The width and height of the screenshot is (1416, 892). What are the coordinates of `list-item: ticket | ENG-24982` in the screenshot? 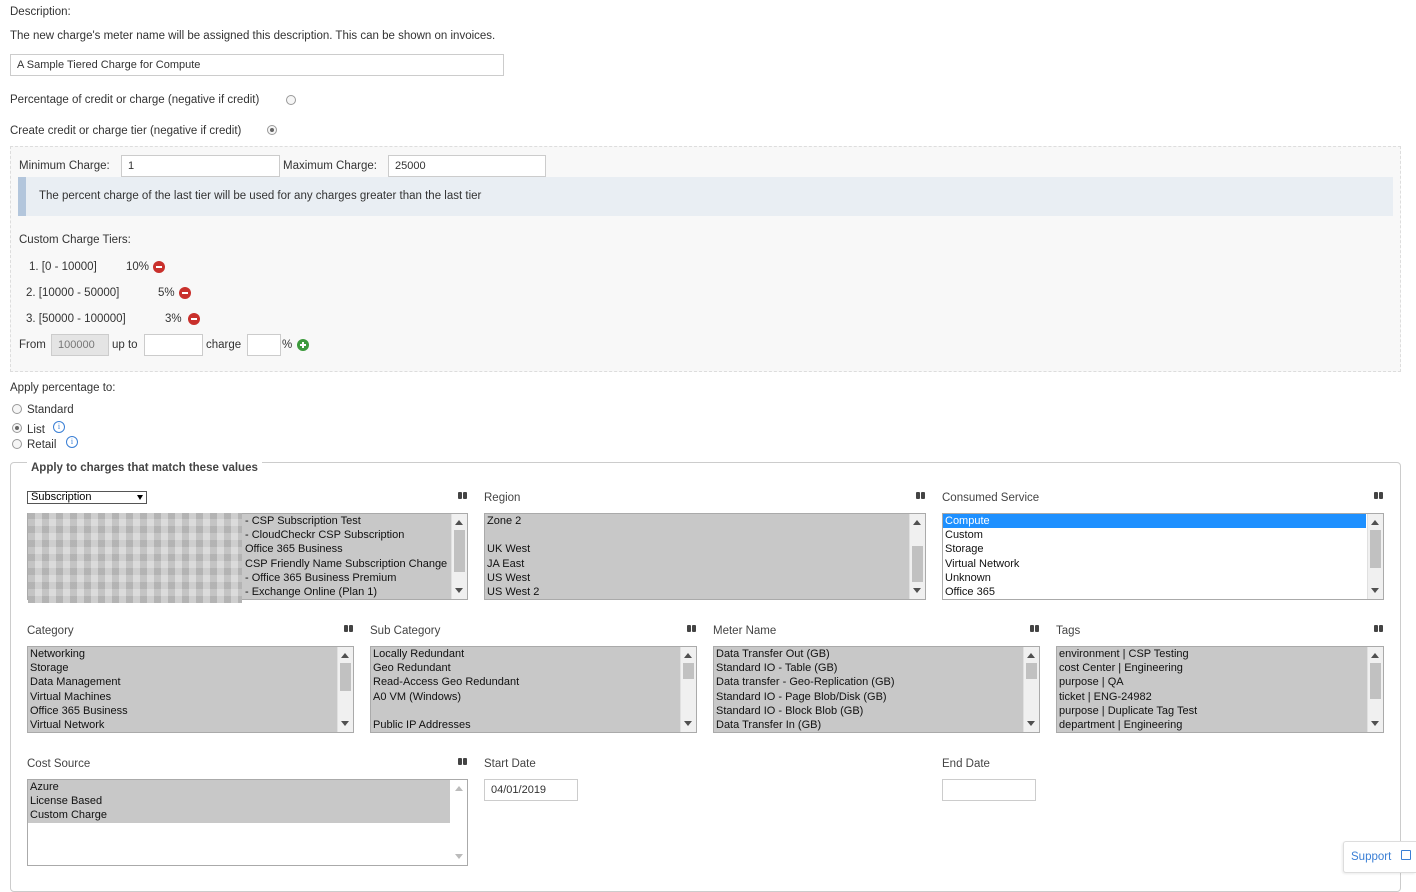 It's located at (1220, 697).